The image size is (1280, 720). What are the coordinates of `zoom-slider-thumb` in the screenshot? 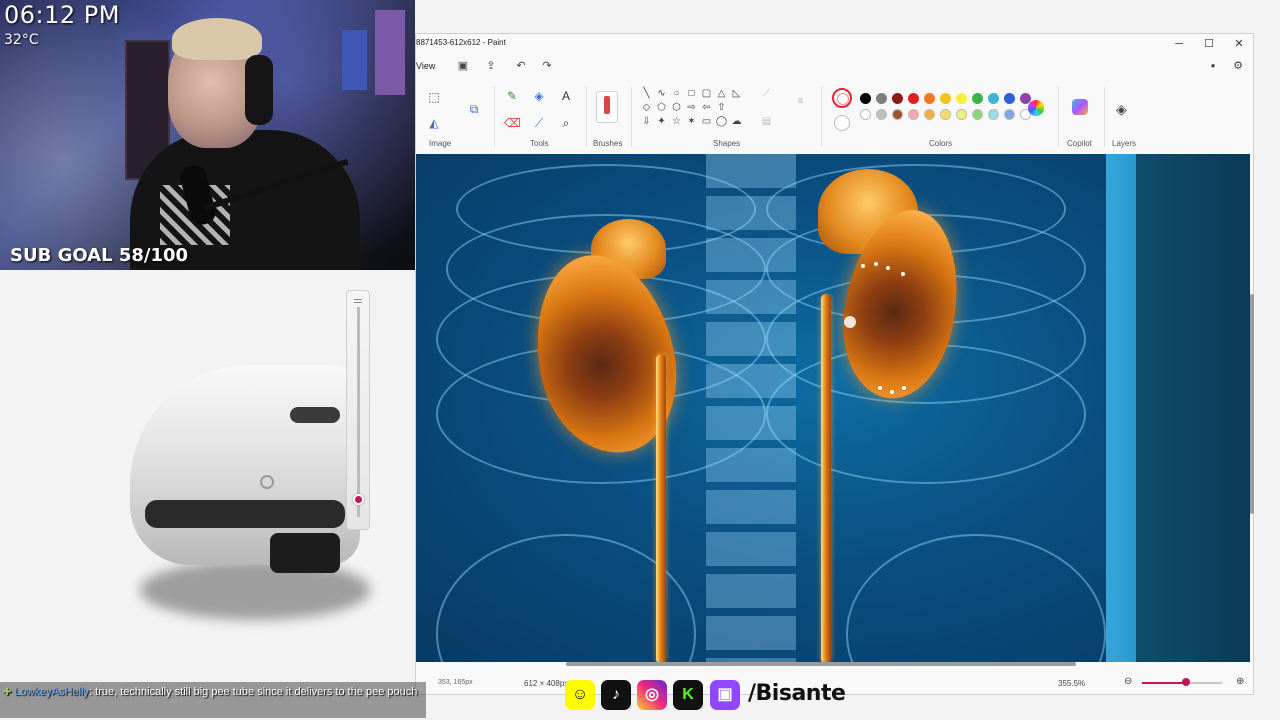 It's located at (1186, 682).